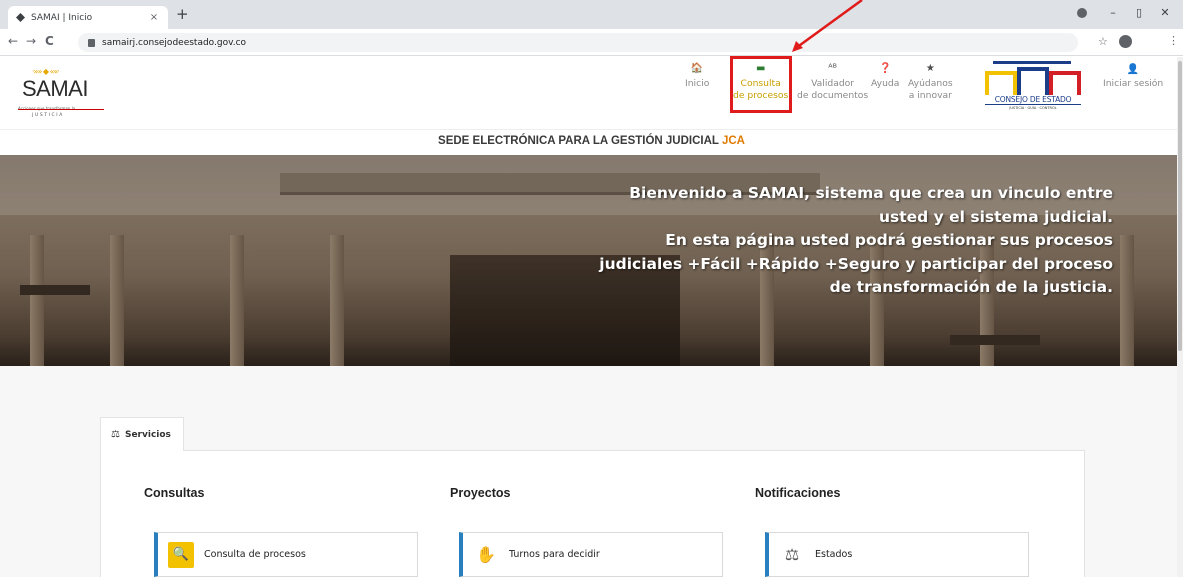 The image size is (1183, 577). I want to click on card-turnos-decidir-label: Turnos para decidir, so click(554, 554).